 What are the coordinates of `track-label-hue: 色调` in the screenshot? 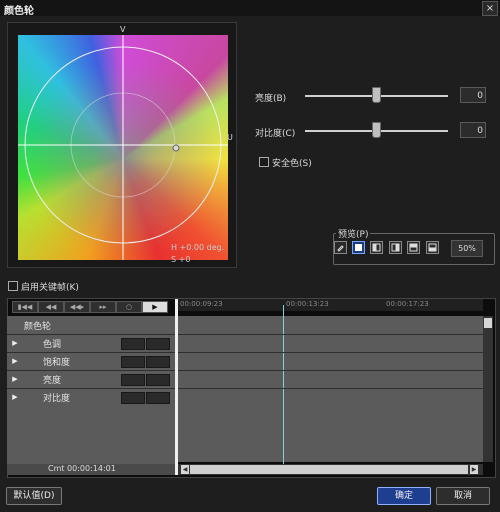 It's located at (52, 345).